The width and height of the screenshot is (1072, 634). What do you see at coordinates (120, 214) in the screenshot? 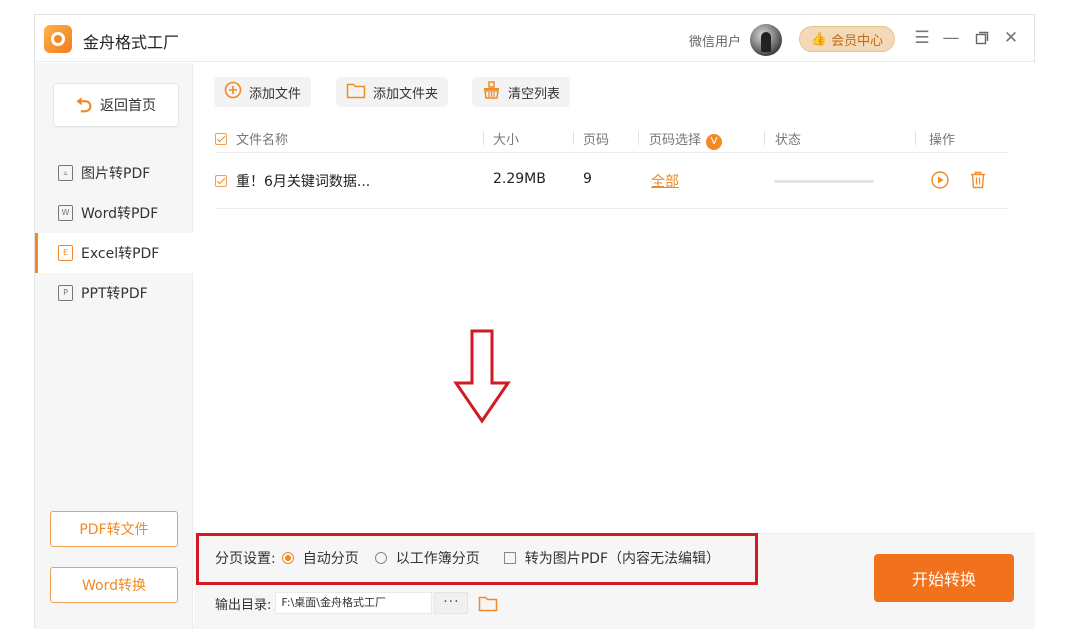
I see `sidebar-item-label: Word转PDF` at bounding box center [120, 214].